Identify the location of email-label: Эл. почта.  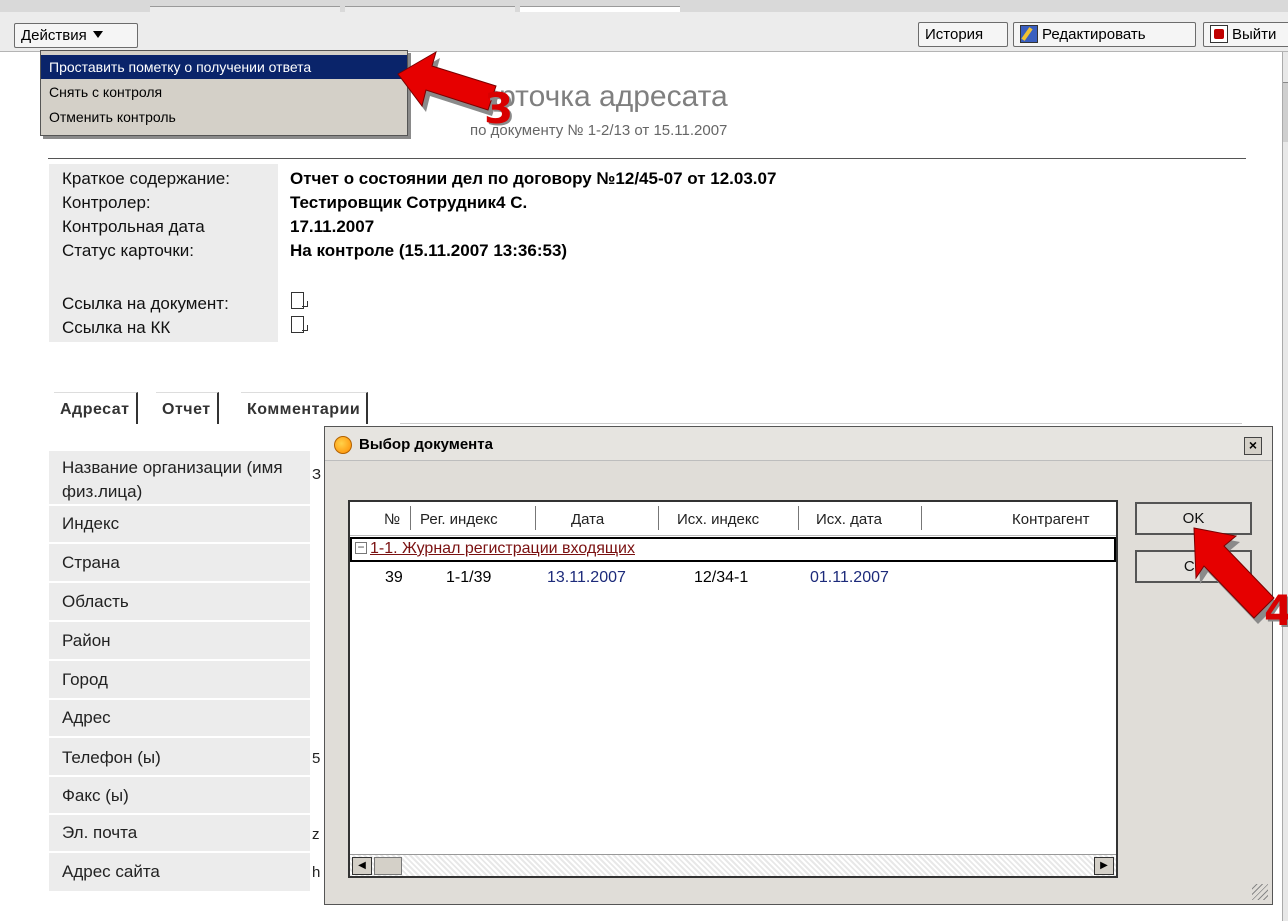
(100, 832).